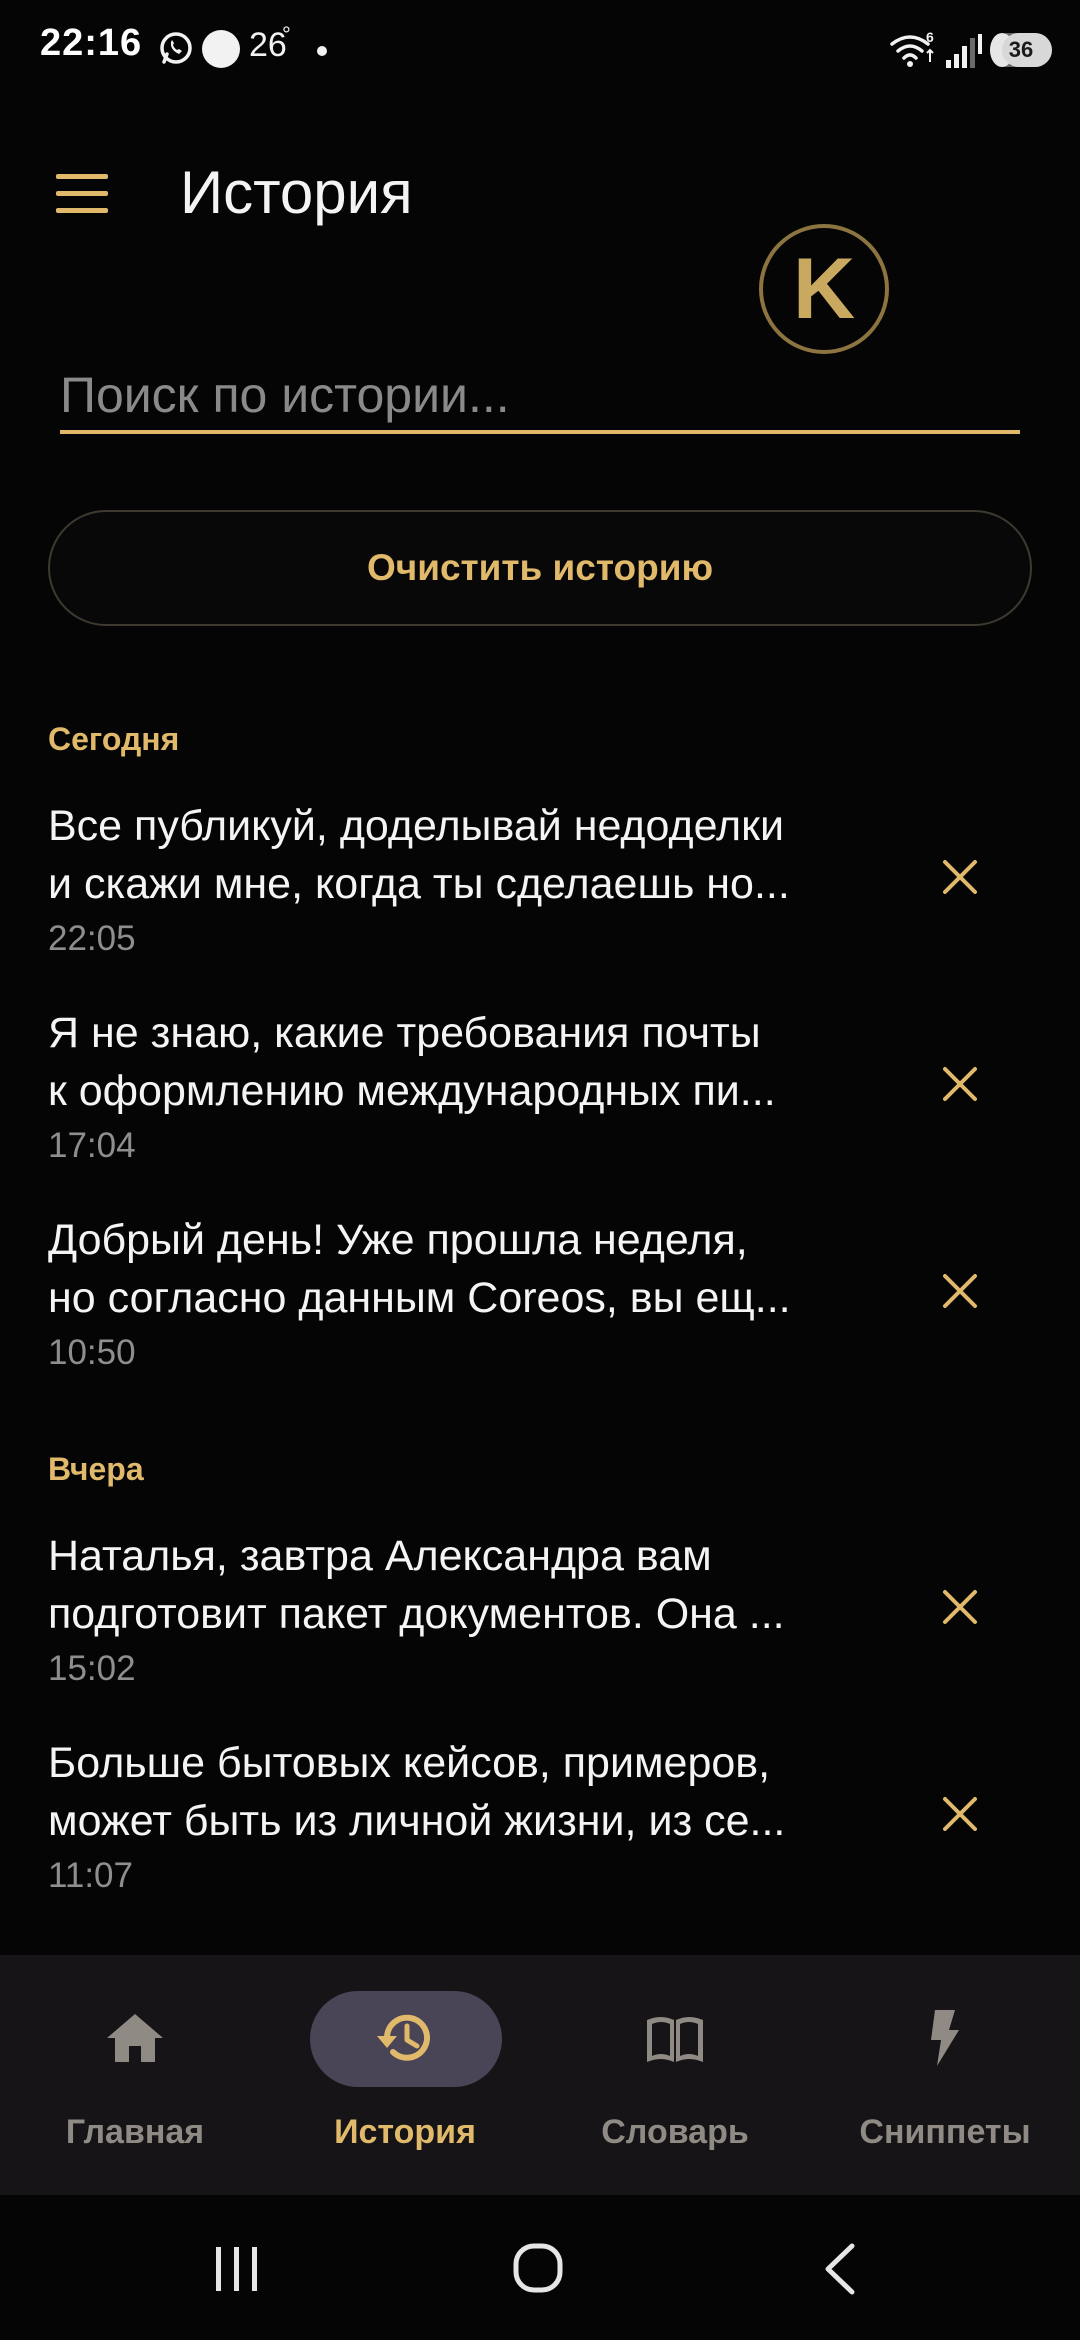 The image size is (1080, 2340). I want to click on home-icon, so click(135, 2038).